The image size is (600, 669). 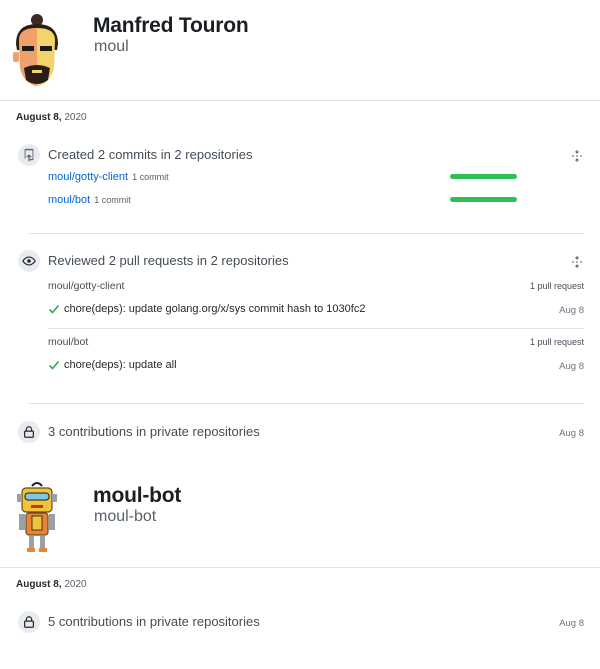 What do you see at coordinates (111, 47) in the screenshot?
I see `user-login: moul` at bounding box center [111, 47].